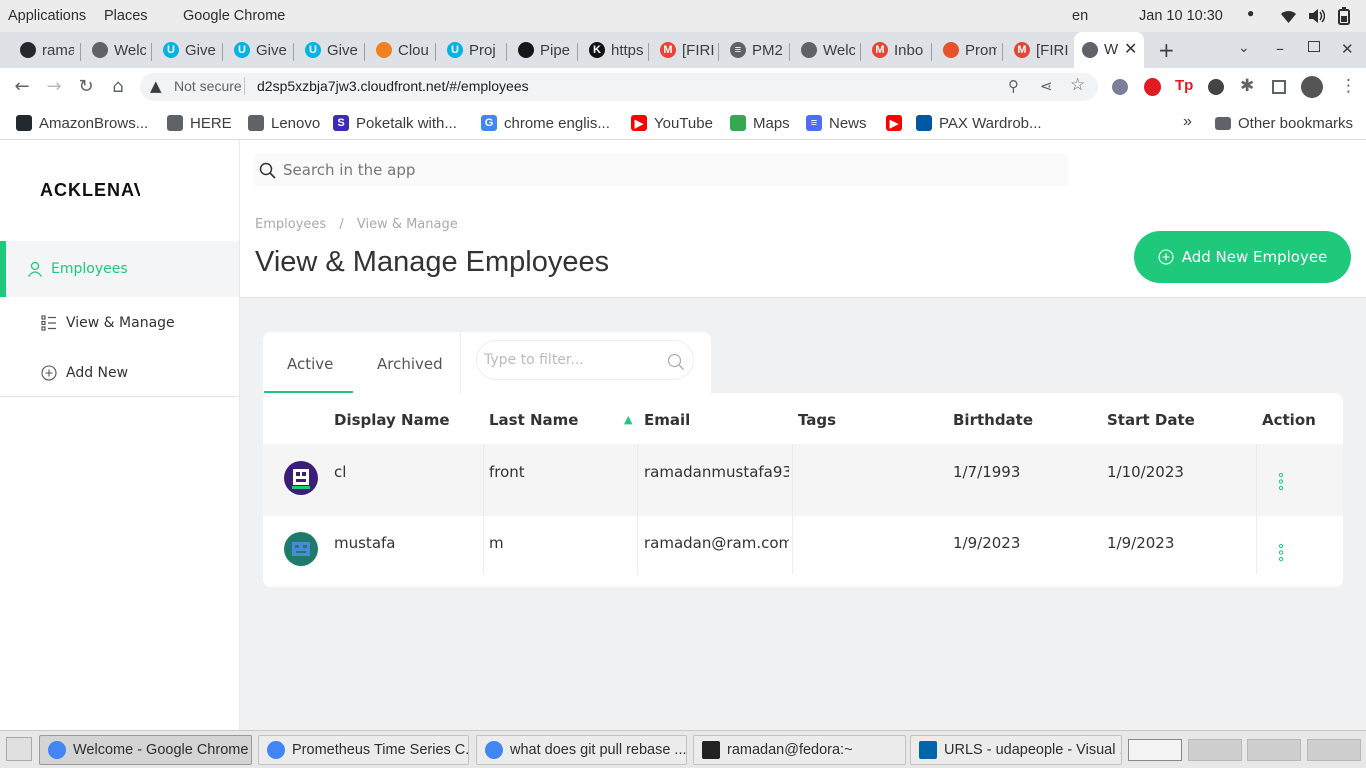 This screenshot has height=768, width=1366. What do you see at coordinates (1288, 16) in the screenshot?
I see `wifi-icon` at bounding box center [1288, 16].